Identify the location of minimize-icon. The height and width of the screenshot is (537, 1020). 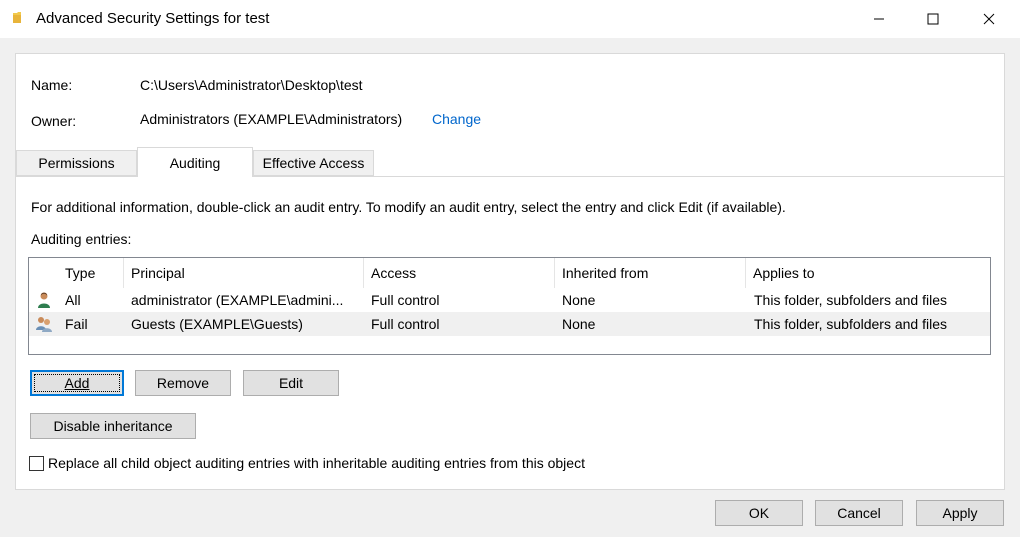
(879, 19).